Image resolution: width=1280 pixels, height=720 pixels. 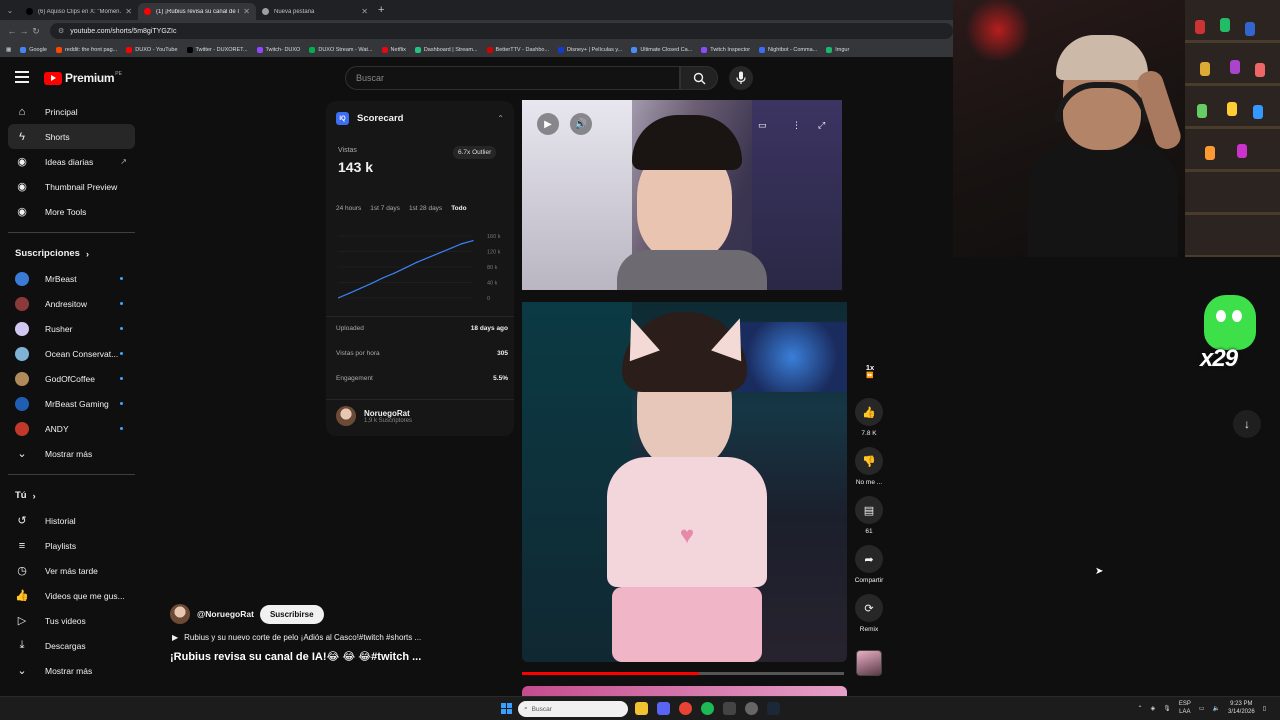 I want to click on fullscreen-icon: ⤢, so click(x=821, y=125).